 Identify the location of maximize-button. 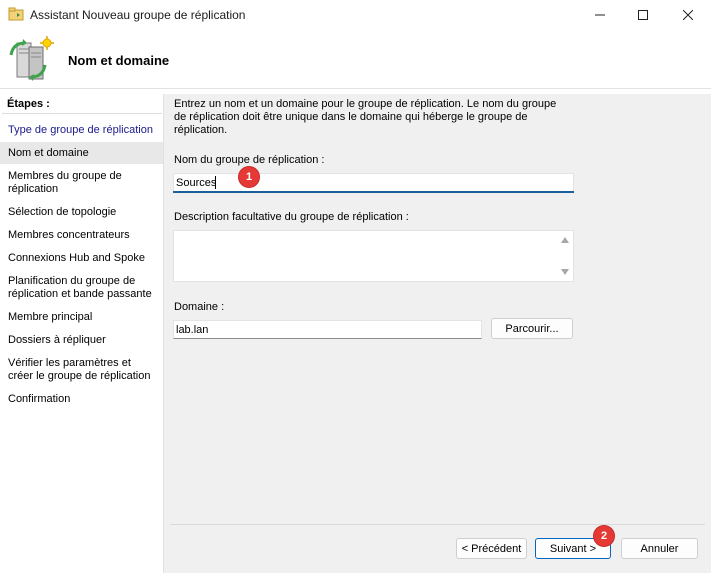
(643, 15).